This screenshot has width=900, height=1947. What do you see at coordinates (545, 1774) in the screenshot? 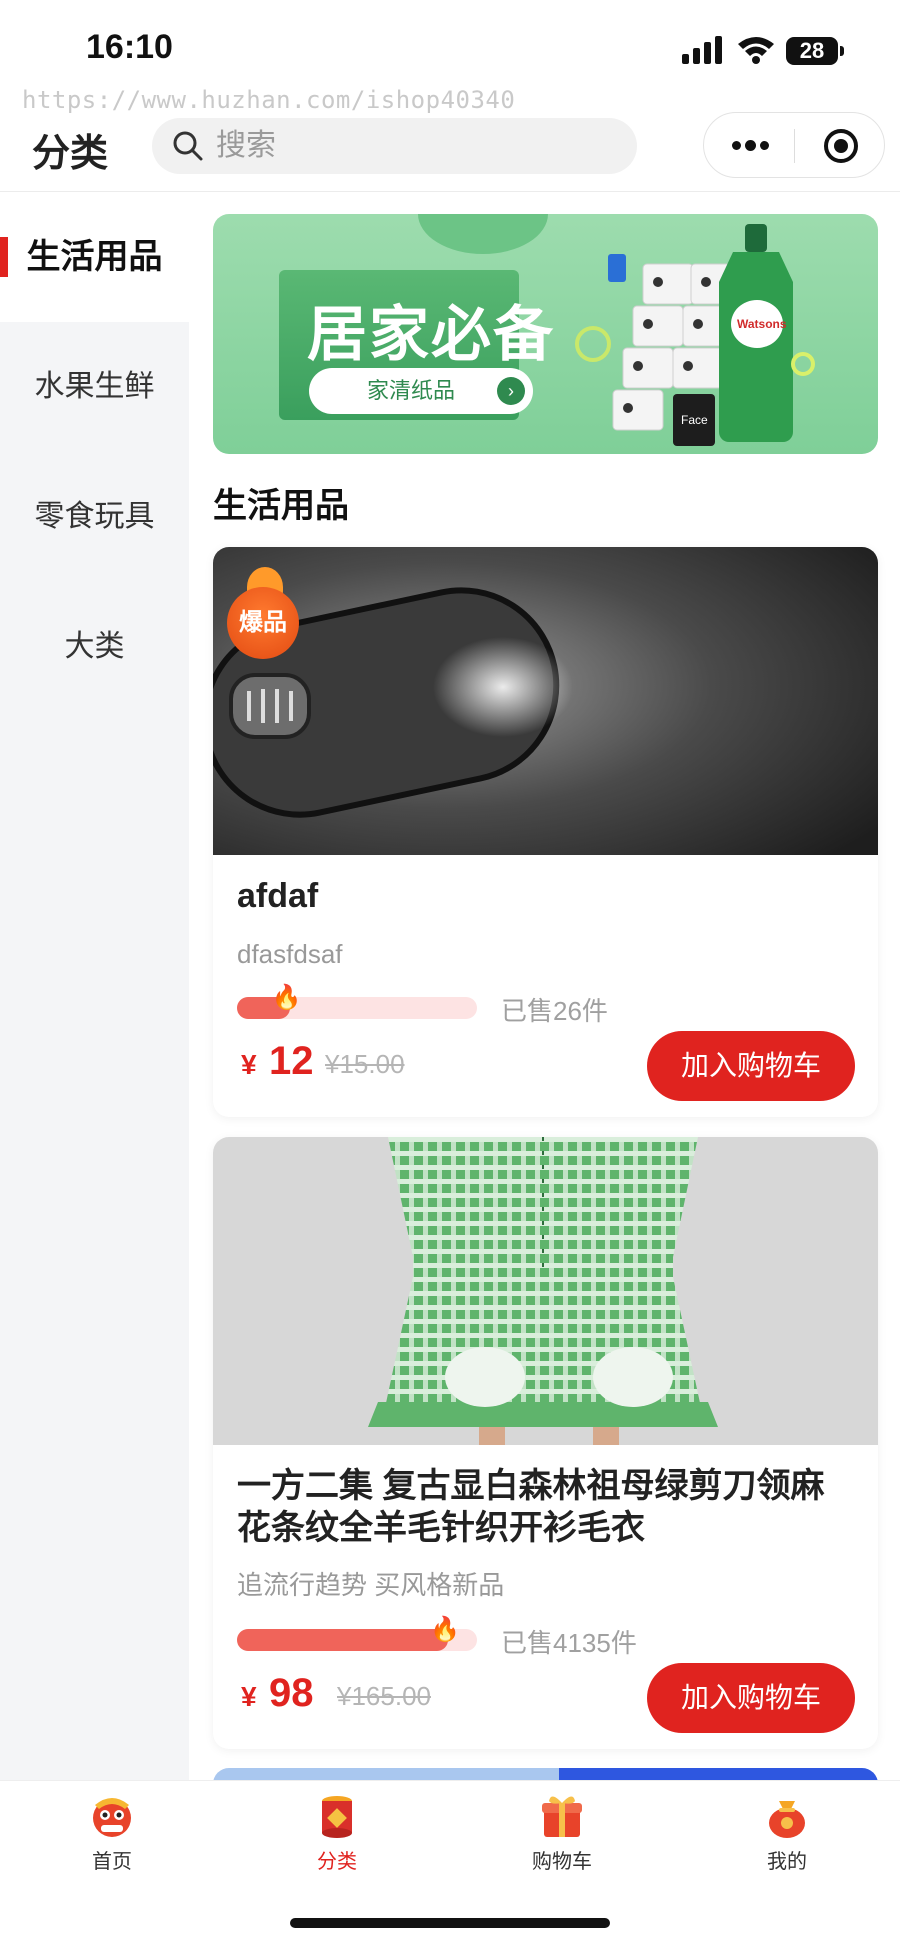
I see `product-card-partial` at bounding box center [545, 1774].